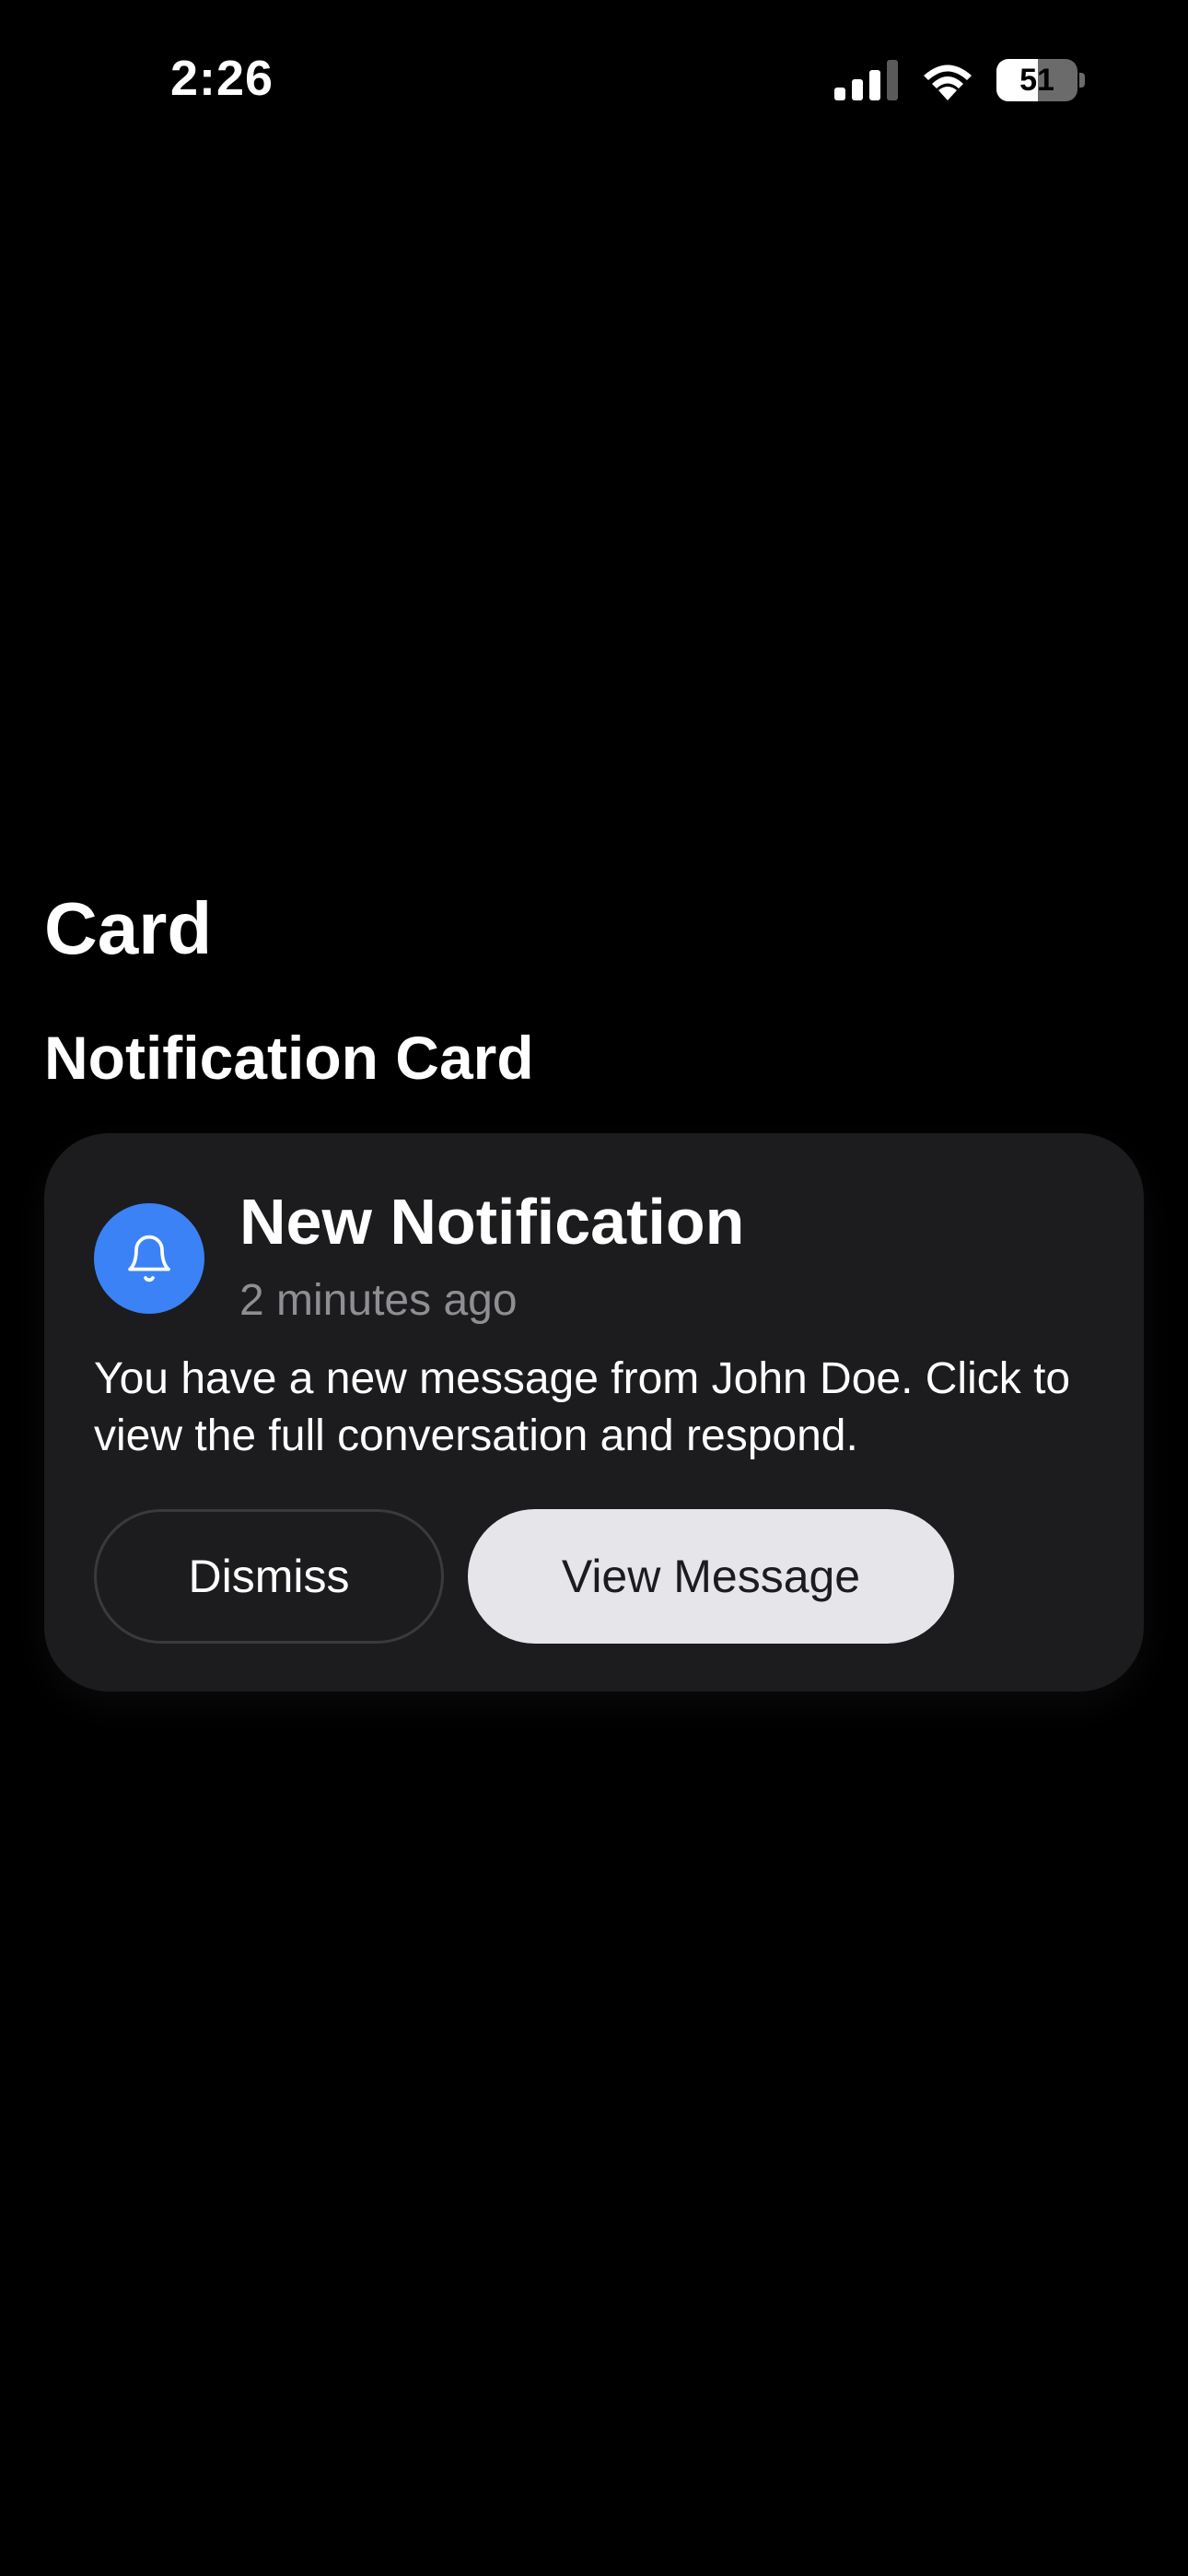 The height and width of the screenshot is (2576, 1188). Describe the element at coordinates (594, 78) in the screenshot. I see `status-bar: 2:26 51` at that location.